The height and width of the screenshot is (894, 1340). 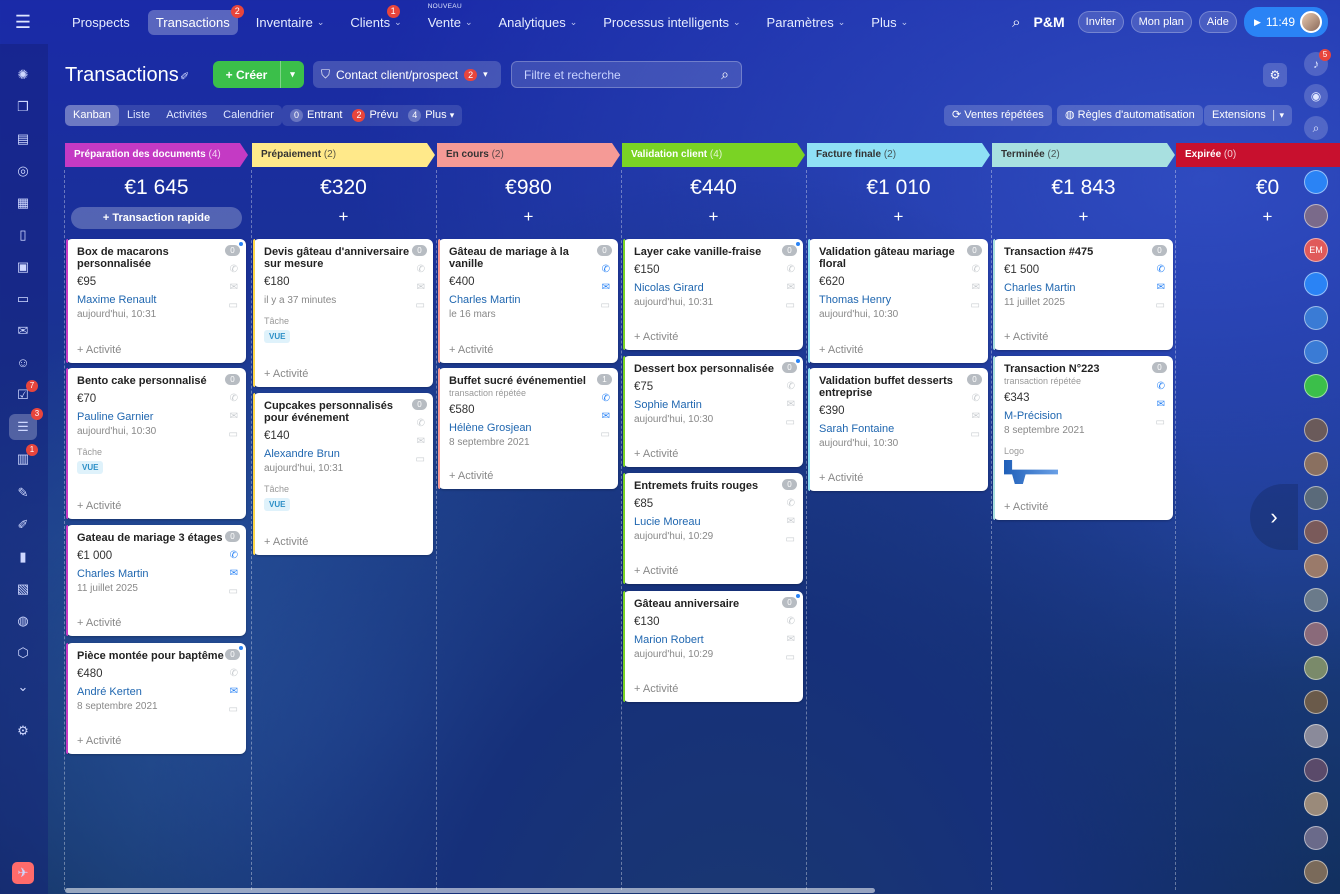 What do you see at coordinates (151, 258) in the screenshot?
I see `deal-title: Box de macarons personnalisée` at bounding box center [151, 258].